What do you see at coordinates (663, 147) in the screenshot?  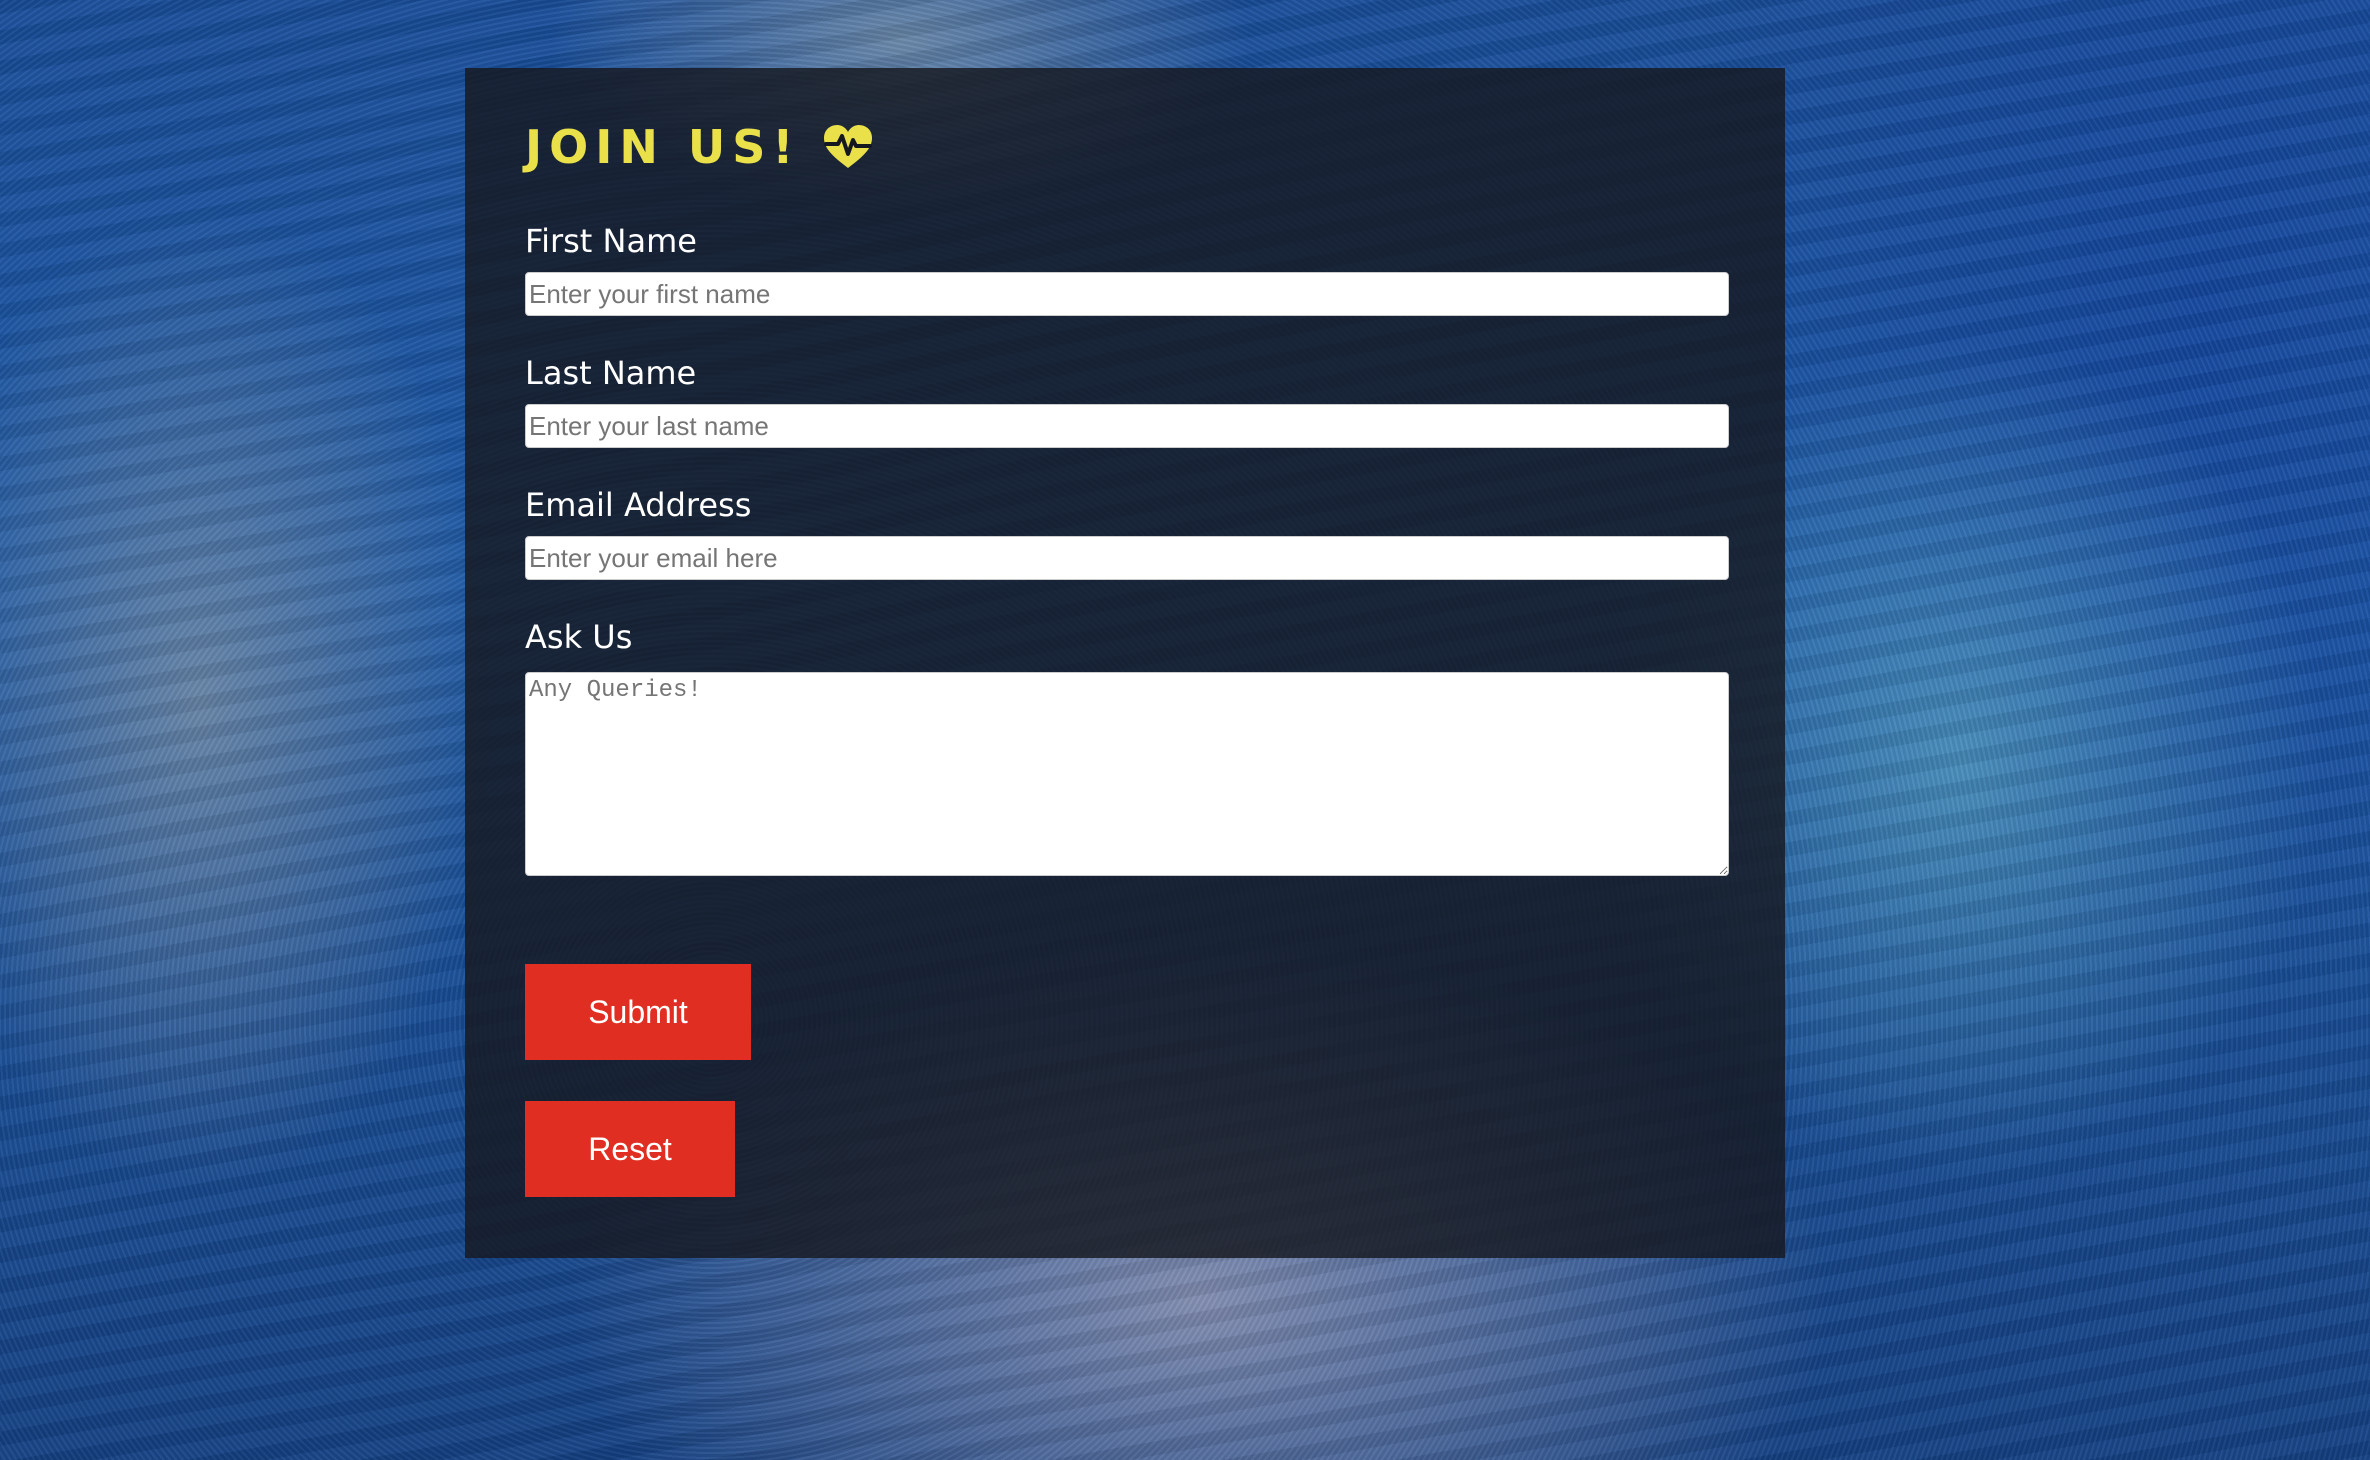 I see `form-title-text: JOIN US!` at bounding box center [663, 147].